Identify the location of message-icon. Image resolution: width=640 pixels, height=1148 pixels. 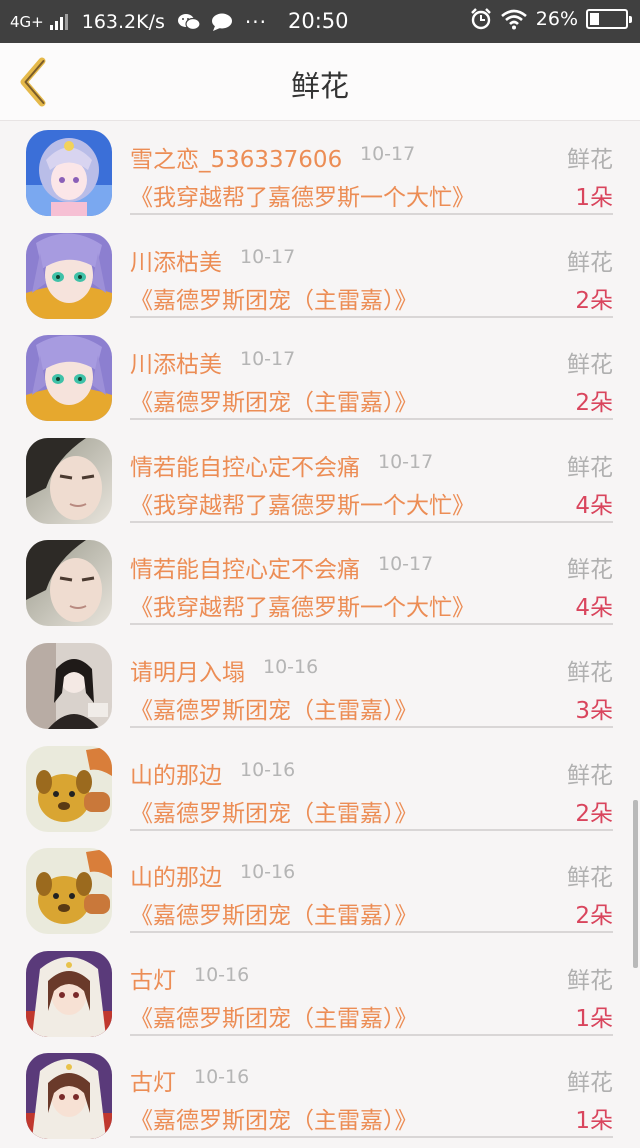
(221, 22).